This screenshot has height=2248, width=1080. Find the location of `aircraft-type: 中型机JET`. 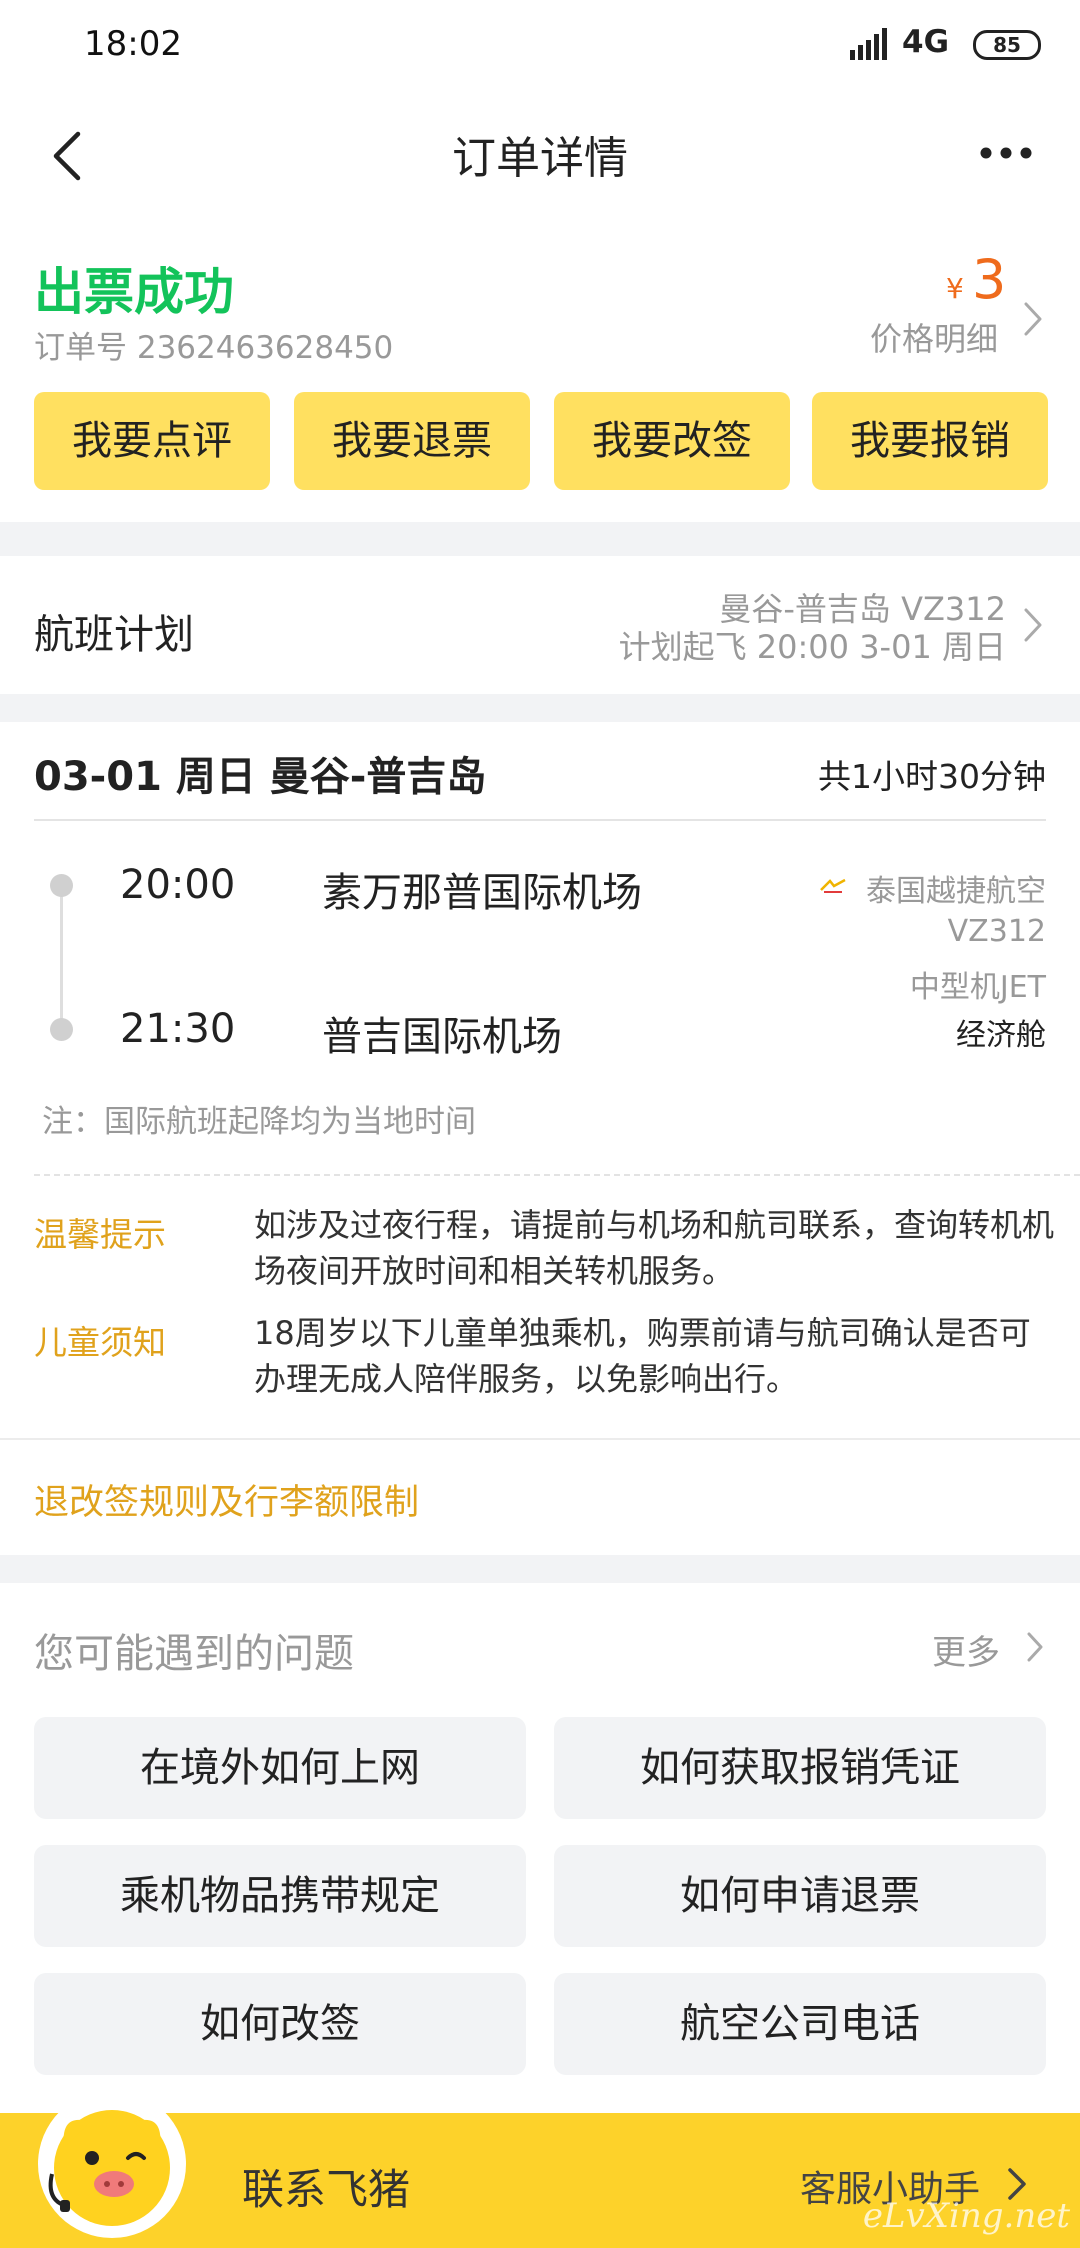

aircraft-type: 中型机JET is located at coordinates (977, 987).